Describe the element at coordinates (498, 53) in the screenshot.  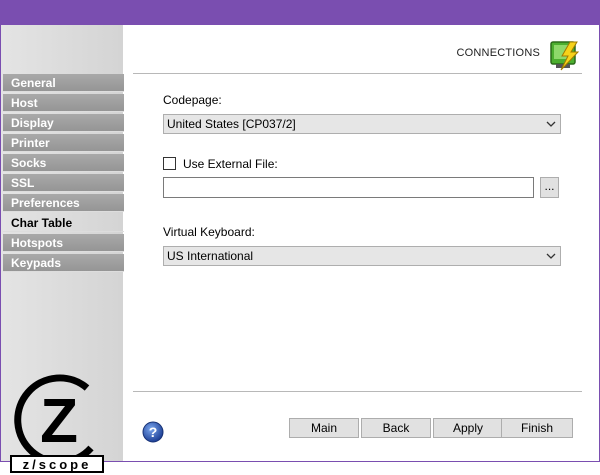
I see `page-title: CONNECTIONS` at that location.